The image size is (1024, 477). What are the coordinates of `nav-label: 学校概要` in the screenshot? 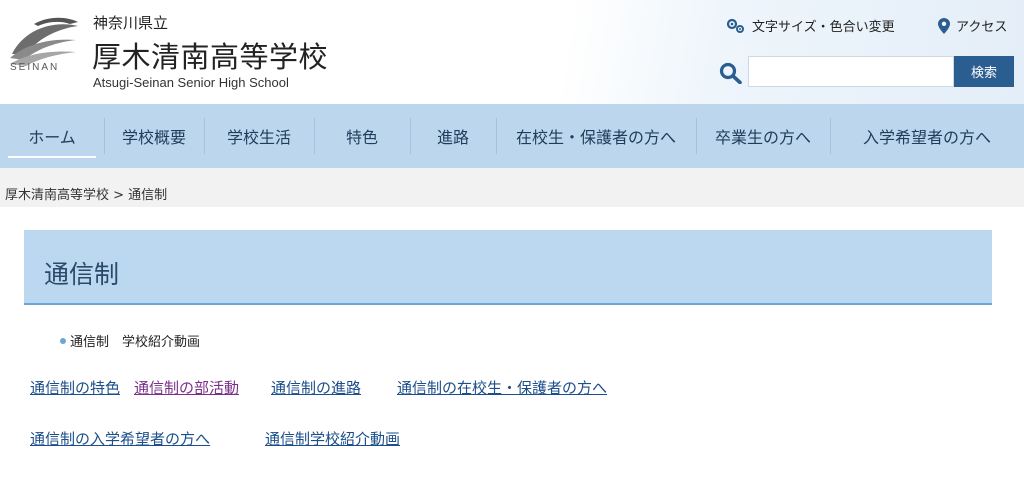 It's located at (153, 137).